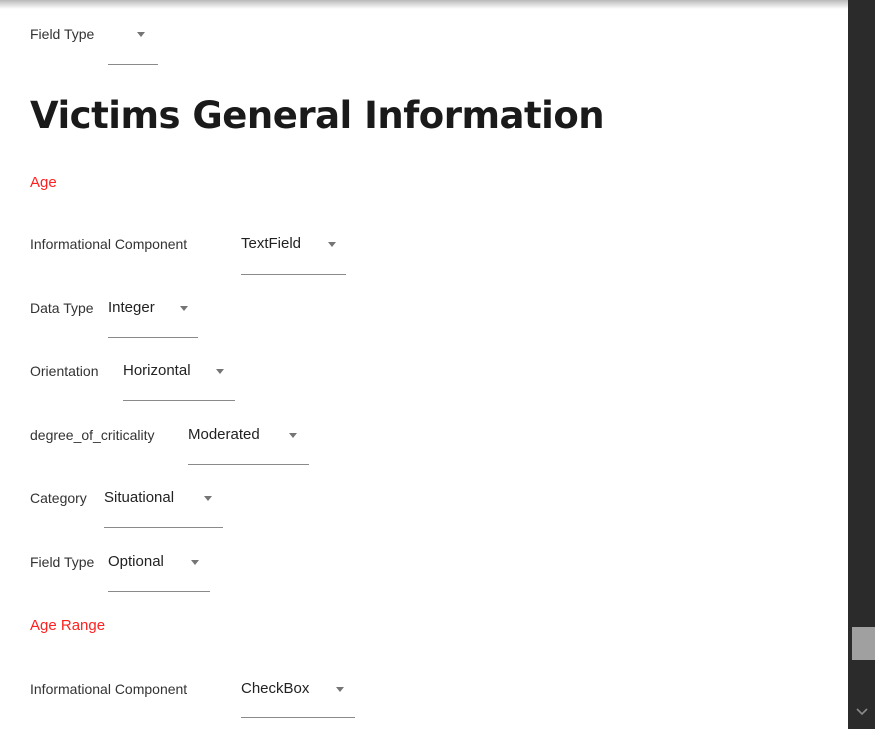 Image resolution: width=875 pixels, height=729 pixels. I want to click on property-label: Data Type, so click(62, 308).